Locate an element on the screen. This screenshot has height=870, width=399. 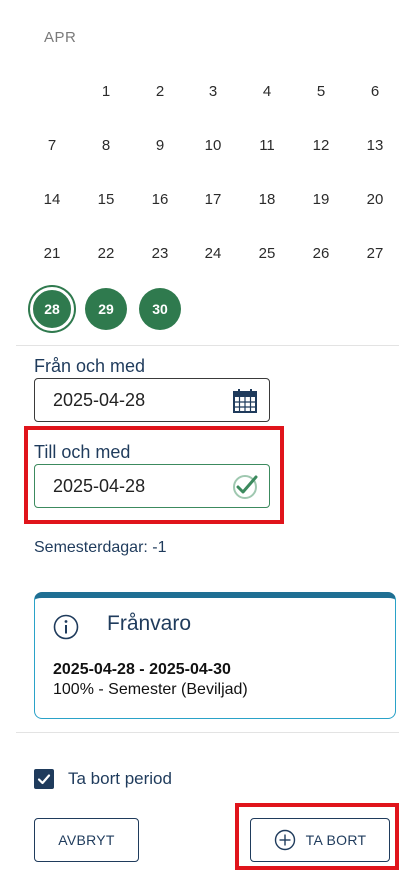
calendar-day: 13 is located at coordinates (375, 146).